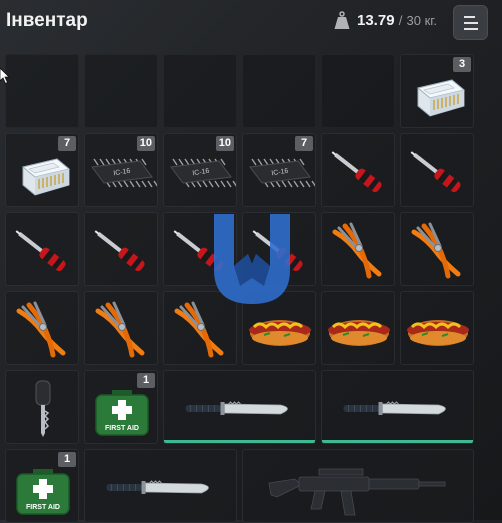 The image size is (502, 523). Describe the element at coordinates (342, 20) in the screenshot. I see `weight-icon` at that location.